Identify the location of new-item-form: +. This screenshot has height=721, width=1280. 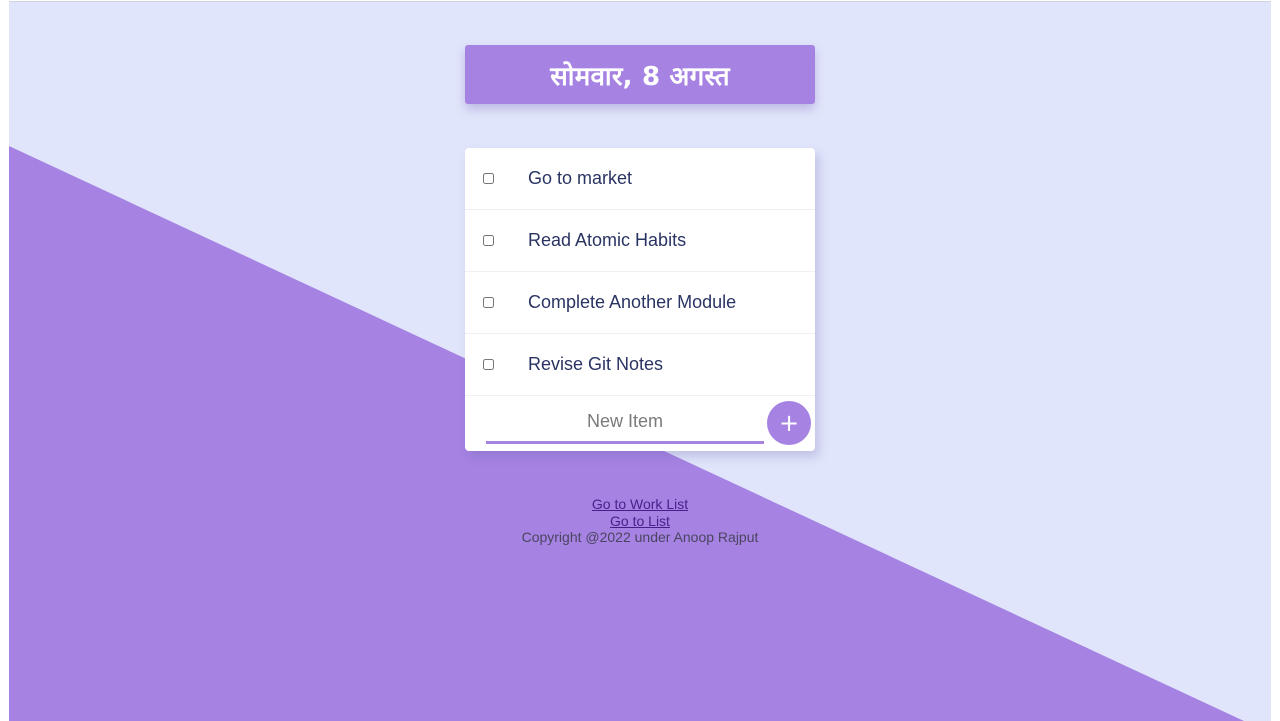
(640, 423).